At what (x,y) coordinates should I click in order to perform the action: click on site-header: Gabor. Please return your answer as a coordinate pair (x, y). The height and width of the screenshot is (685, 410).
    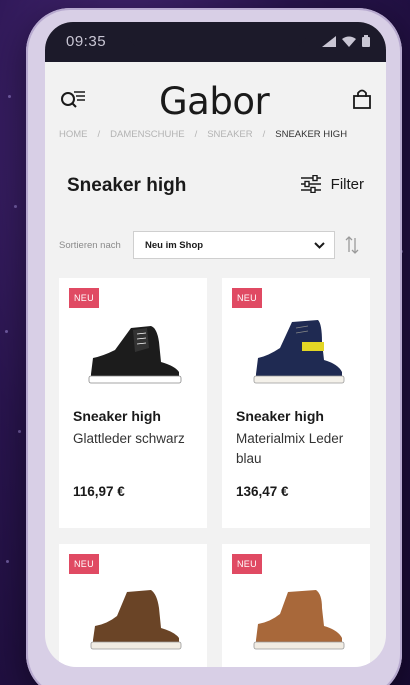
    Looking at the image, I should click on (215, 98).